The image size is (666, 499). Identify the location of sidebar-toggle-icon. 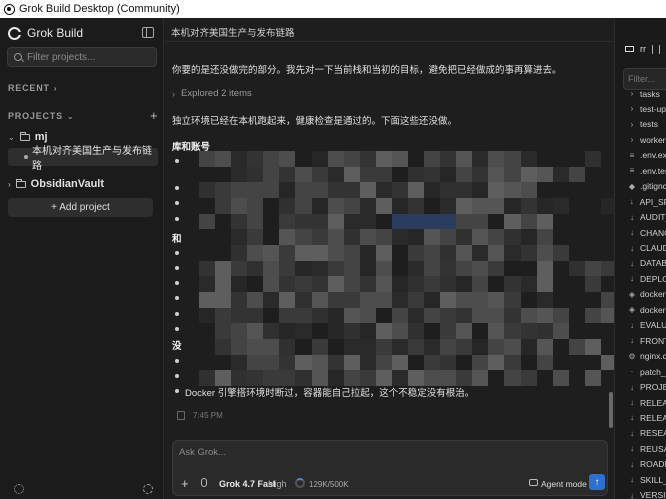
(148, 32).